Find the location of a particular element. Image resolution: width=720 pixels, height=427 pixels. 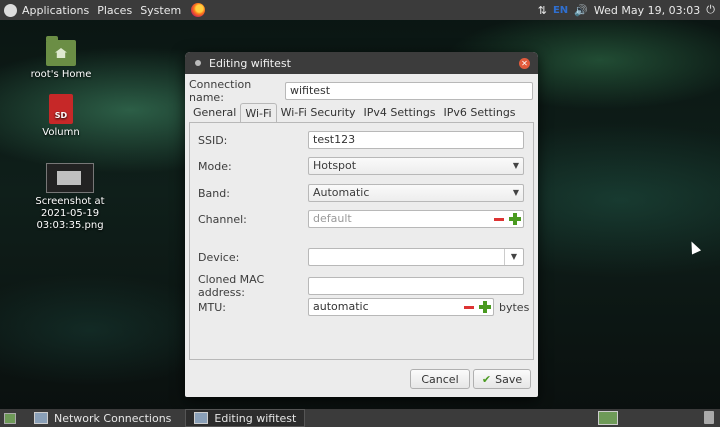

desktop-icon-label: Volumn is located at coordinates (61, 132).